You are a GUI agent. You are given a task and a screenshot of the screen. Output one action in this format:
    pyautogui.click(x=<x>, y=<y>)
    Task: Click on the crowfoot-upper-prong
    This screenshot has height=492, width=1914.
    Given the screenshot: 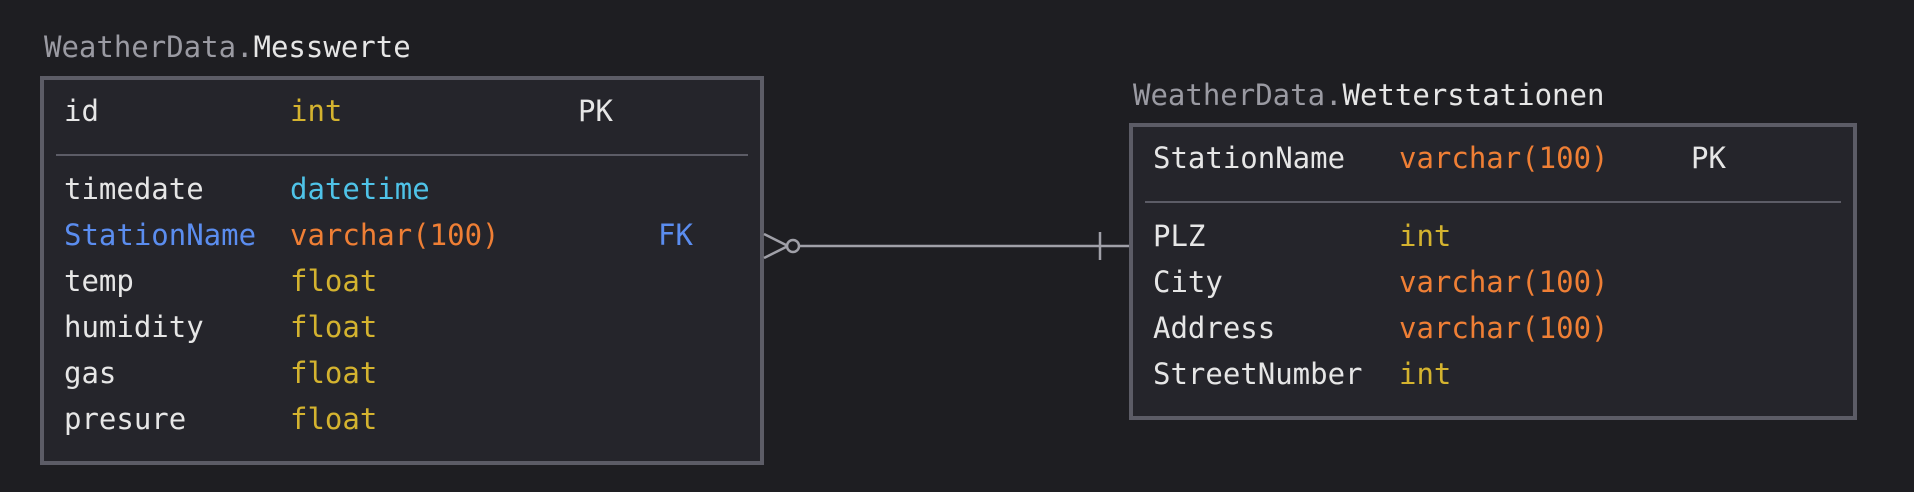 What is the action you would take?
    pyautogui.click(x=776, y=240)
    